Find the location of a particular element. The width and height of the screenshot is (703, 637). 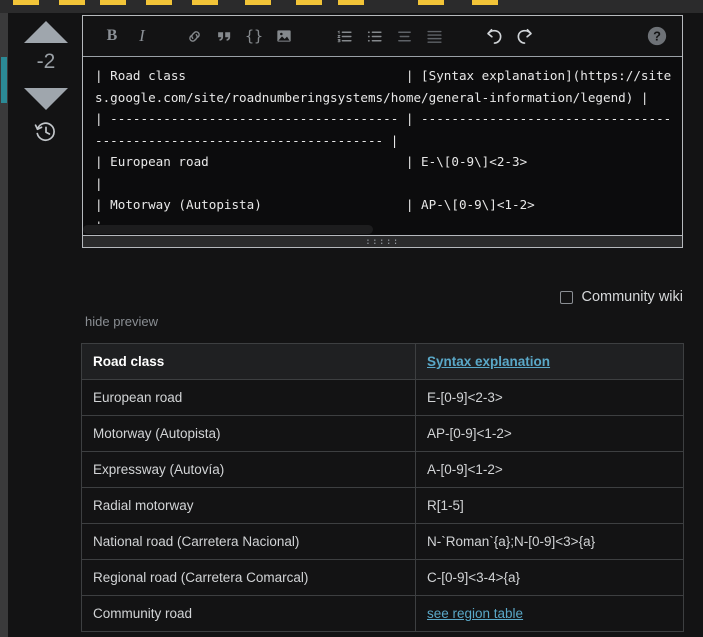

upvote-button is located at coordinates (46, 32).